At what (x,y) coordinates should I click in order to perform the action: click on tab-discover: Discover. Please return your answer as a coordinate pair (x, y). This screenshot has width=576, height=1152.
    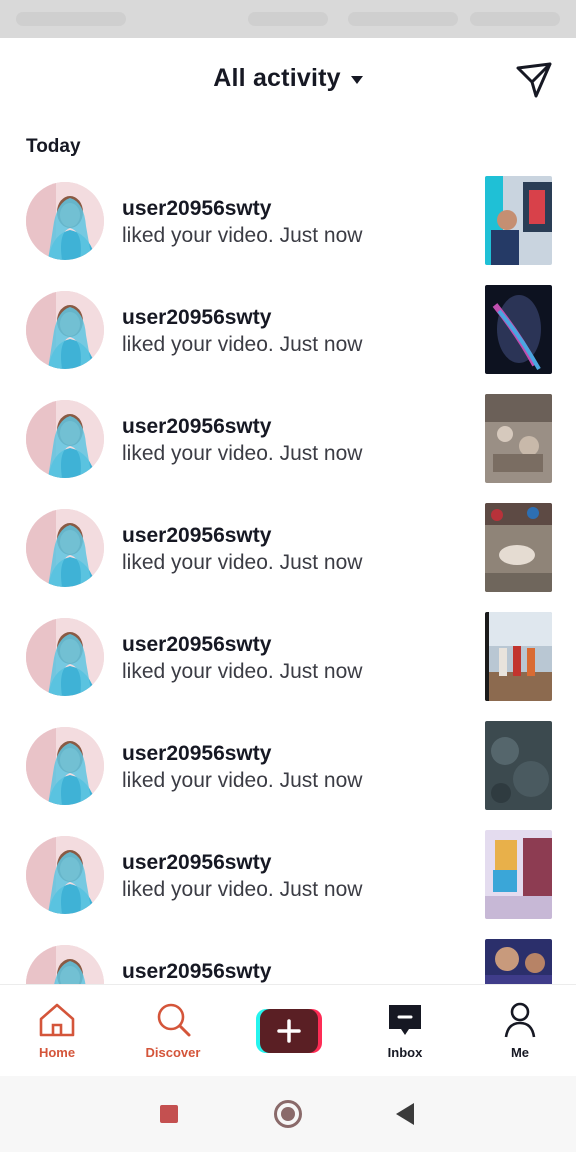
    Looking at the image, I should click on (173, 1030).